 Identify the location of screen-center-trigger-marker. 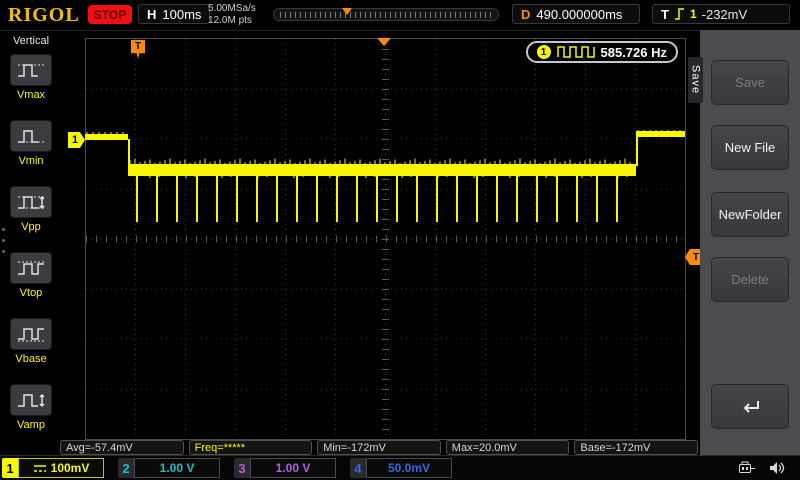
(384, 42).